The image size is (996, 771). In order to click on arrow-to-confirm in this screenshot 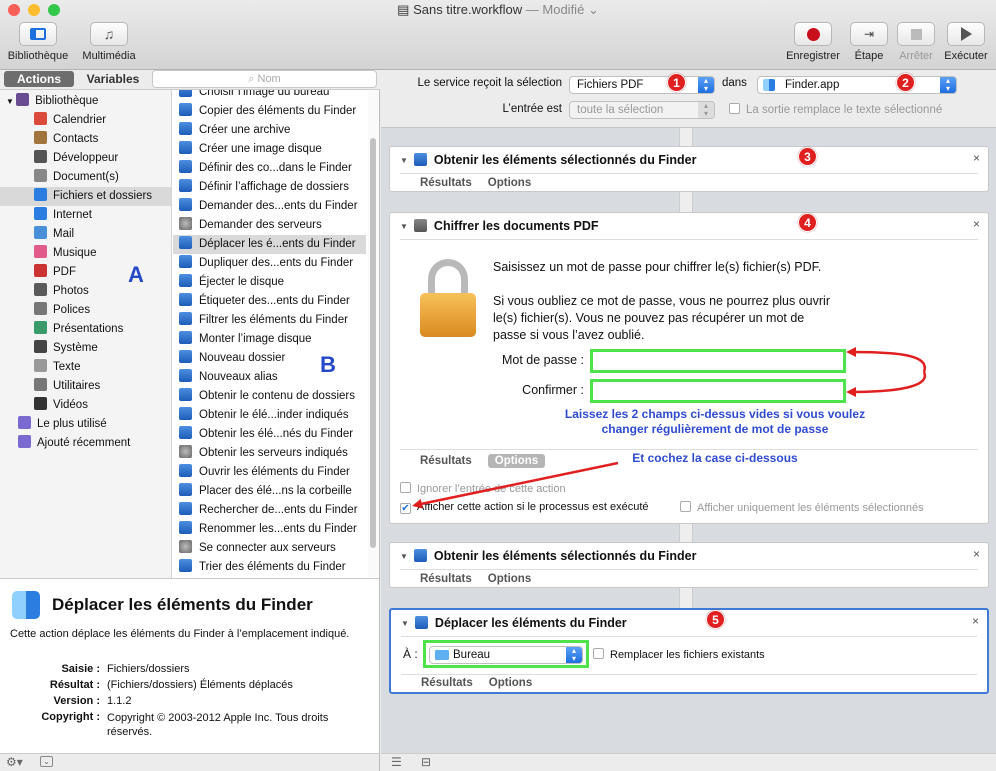, I will do `click(886, 384)`.